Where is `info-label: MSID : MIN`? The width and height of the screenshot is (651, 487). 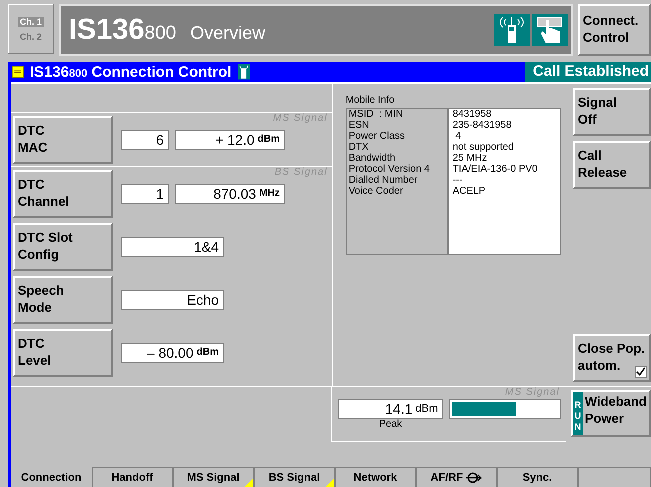
info-label: MSID : MIN is located at coordinates (376, 114).